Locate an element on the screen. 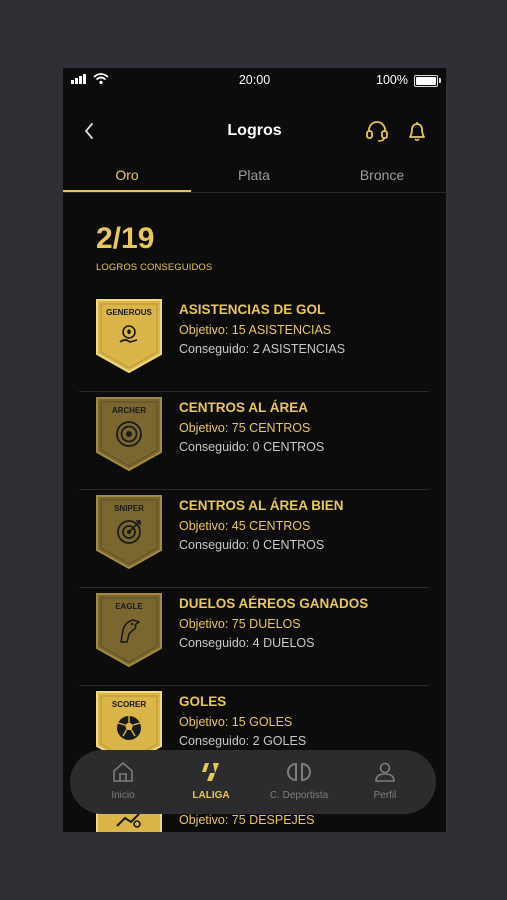 Image resolution: width=507 pixels, height=900 pixels. achievement-badge: SNIPER is located at coordinates (129, 532).